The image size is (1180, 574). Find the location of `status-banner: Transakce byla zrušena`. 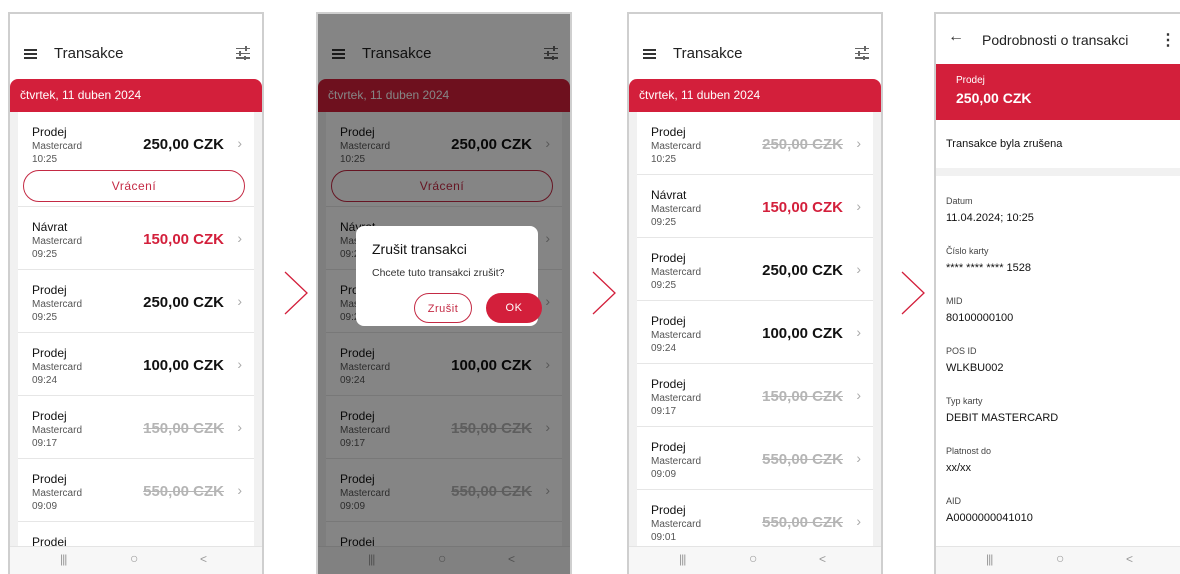

status-banner: Transakce byla zrušena is located at coordinates (1058, 144).